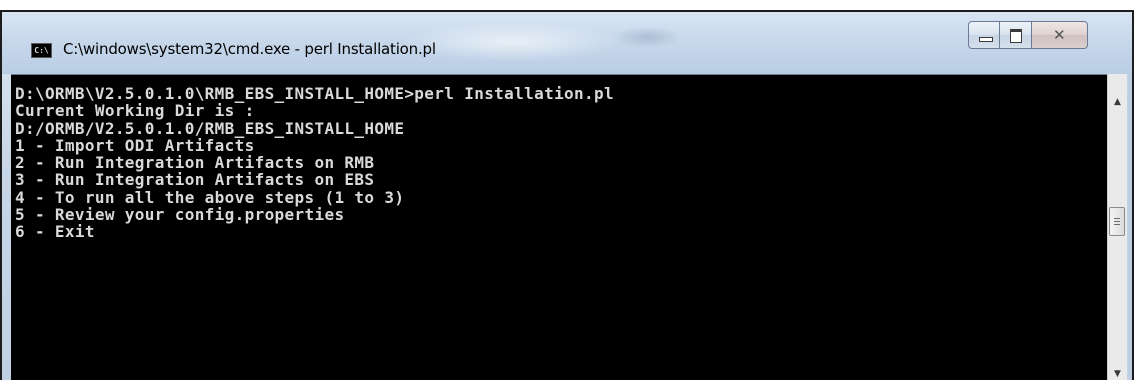 The height and width of the screenshot is (380, 1136). I want to click on close-icon: ✕, so click(1059, 35).